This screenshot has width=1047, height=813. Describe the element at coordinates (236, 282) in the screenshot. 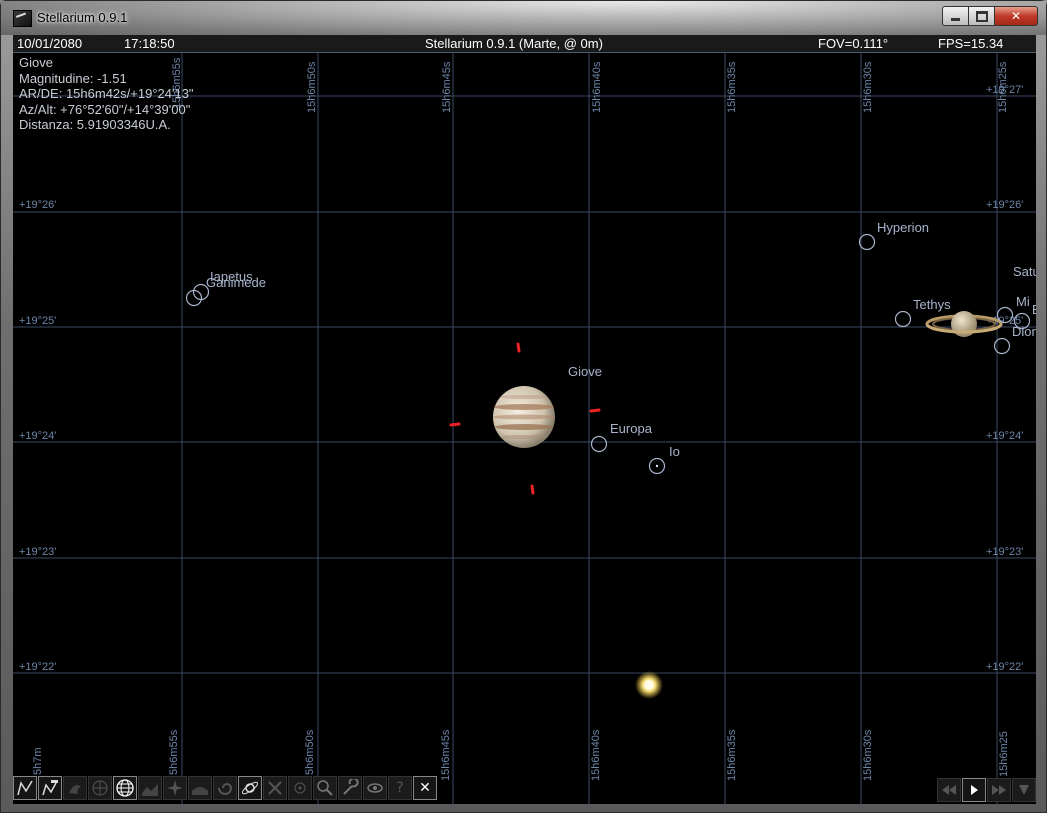

I see `ganimede-label: Ganimede` at that location.